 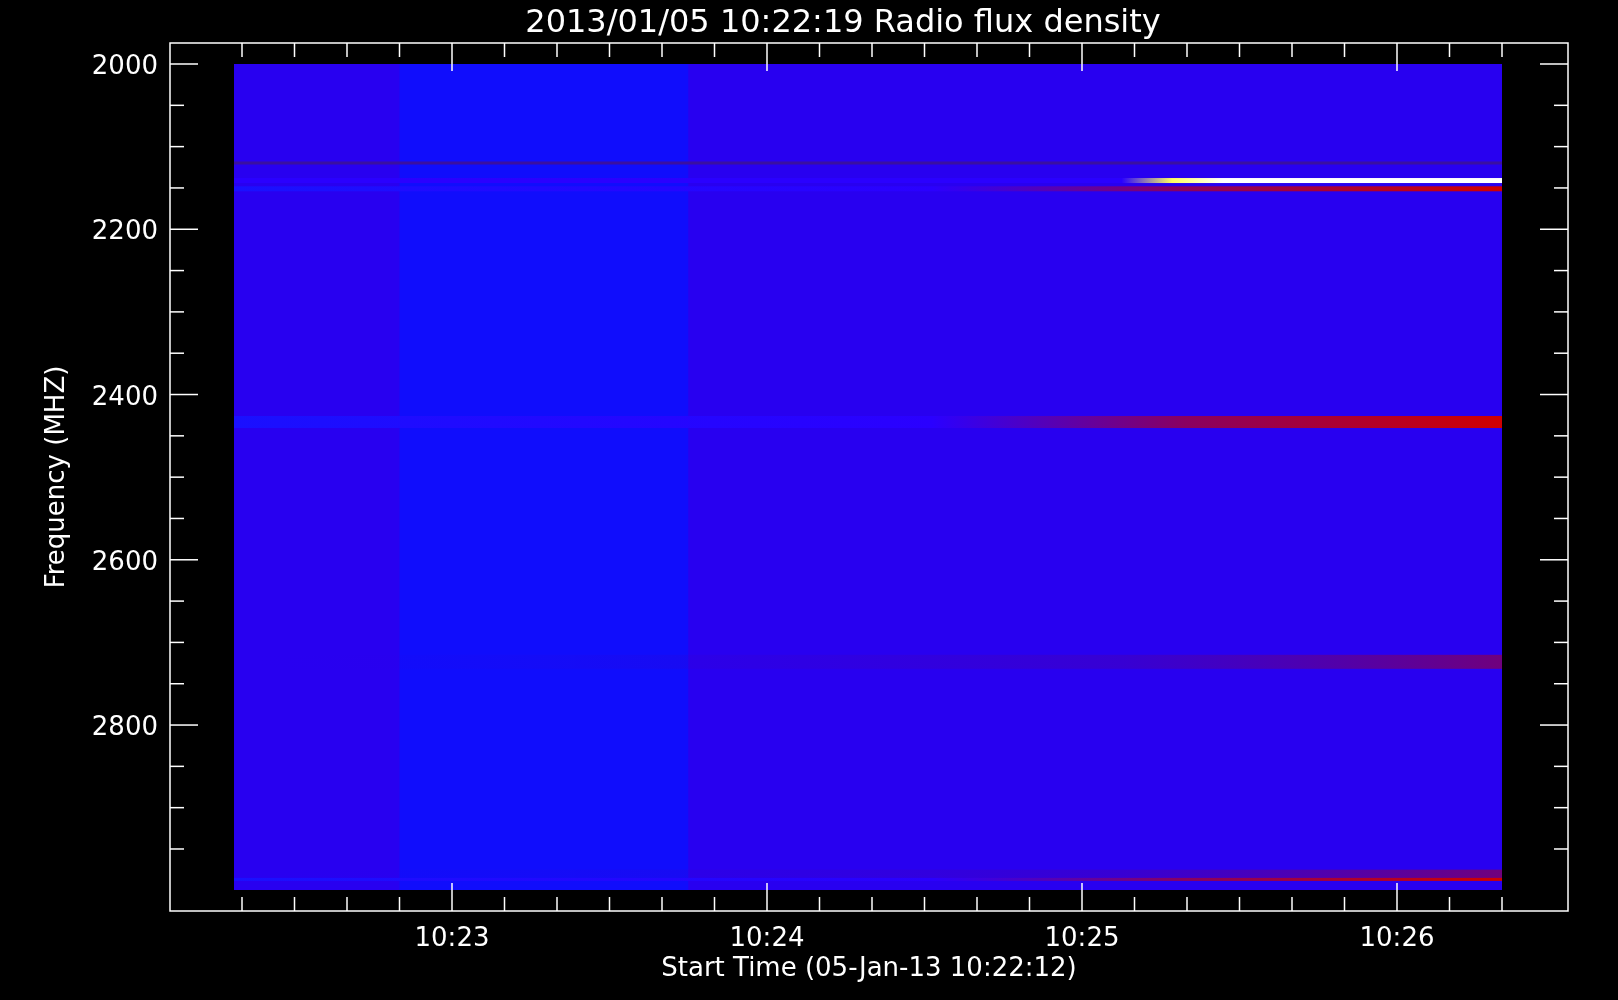 What do you see at coordinates (124, 560) in the screenshot?
I see `y-tick-label: 2600` at bounding box center [124, 560].